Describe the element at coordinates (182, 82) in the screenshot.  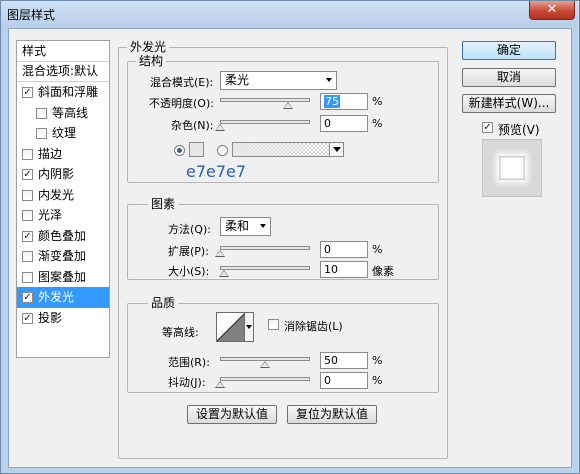
I see `blend-mode-label: 混合模式(E):` at that location.